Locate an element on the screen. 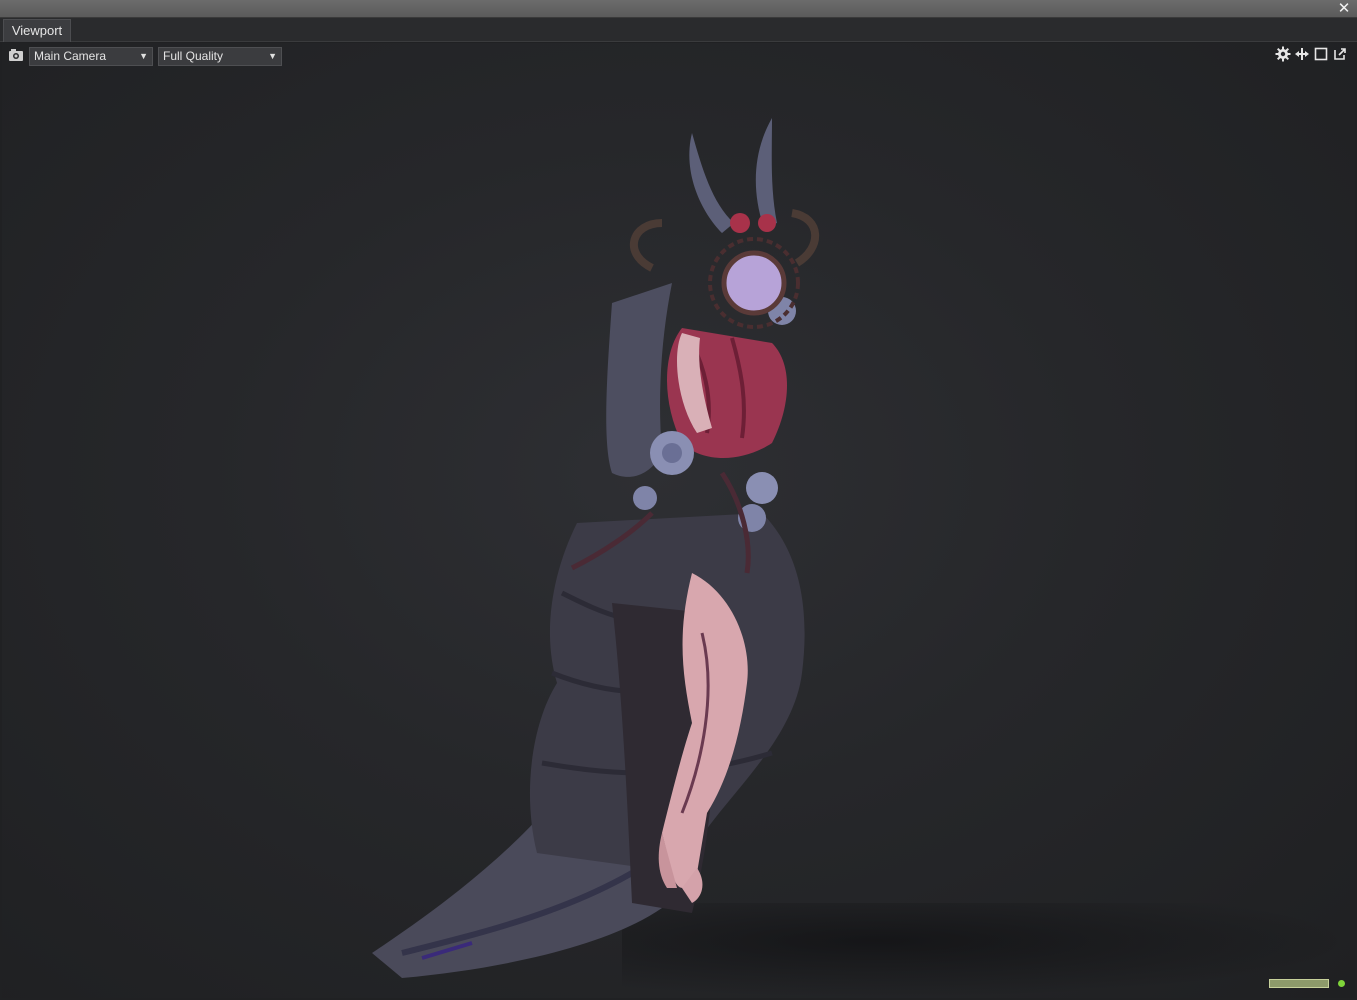 The height and width of the screenshot is (1000, 1357). tab-strip: Viewport is located at coordinates (678, 30).